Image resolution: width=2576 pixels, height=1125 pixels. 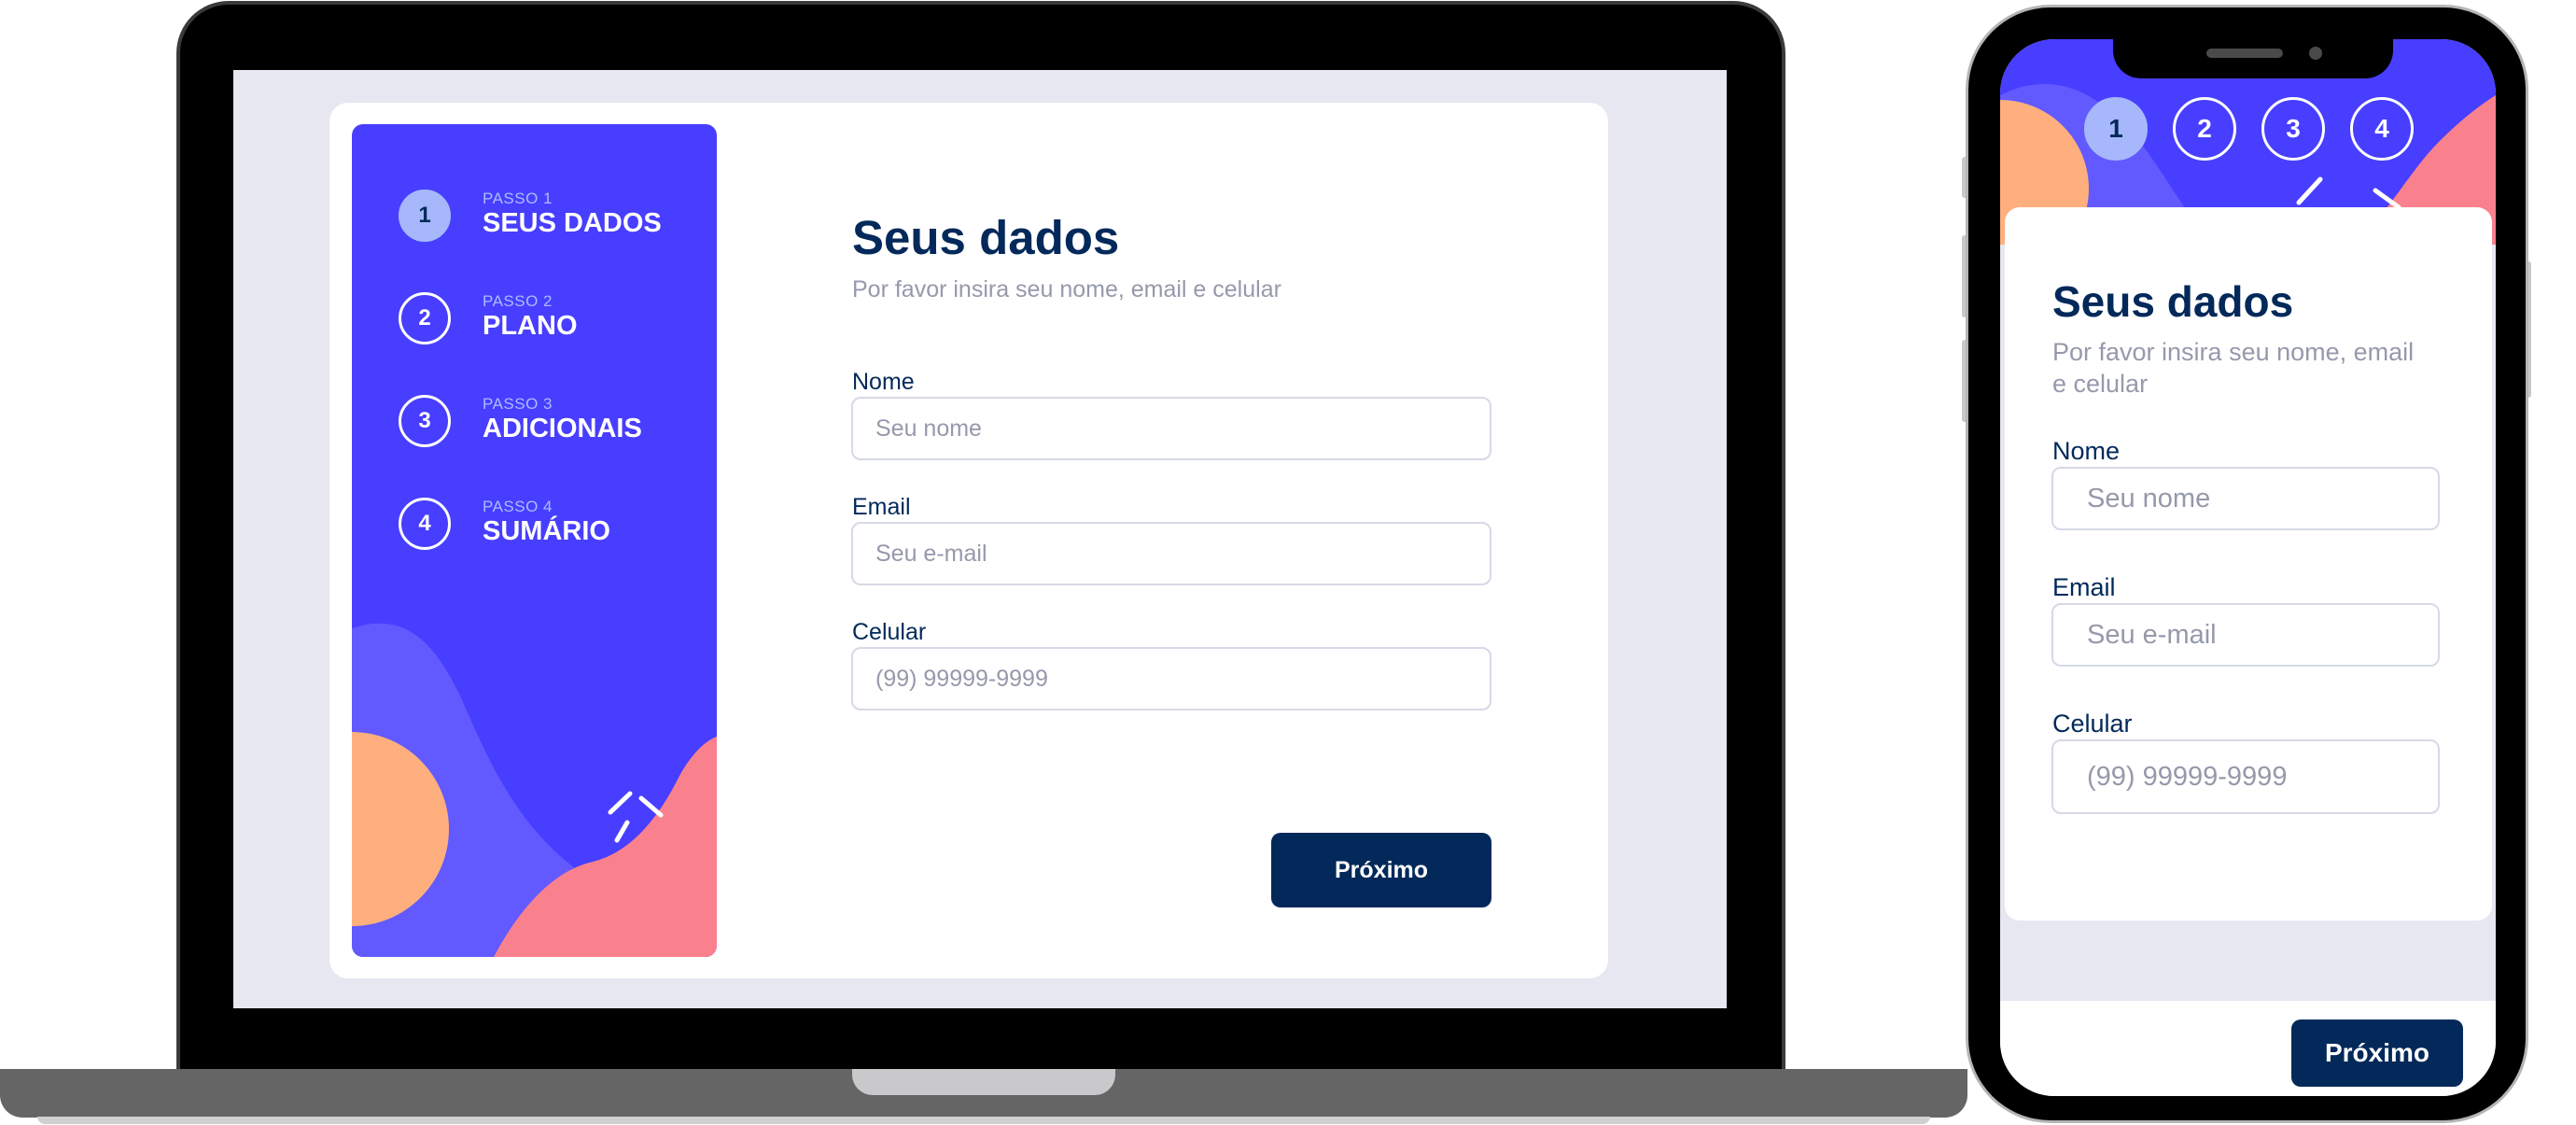 What do you see at coordinates (518, 404) in the screenshot?
I see `step-caption: PASSO 3` at bounding box center [518, 404].